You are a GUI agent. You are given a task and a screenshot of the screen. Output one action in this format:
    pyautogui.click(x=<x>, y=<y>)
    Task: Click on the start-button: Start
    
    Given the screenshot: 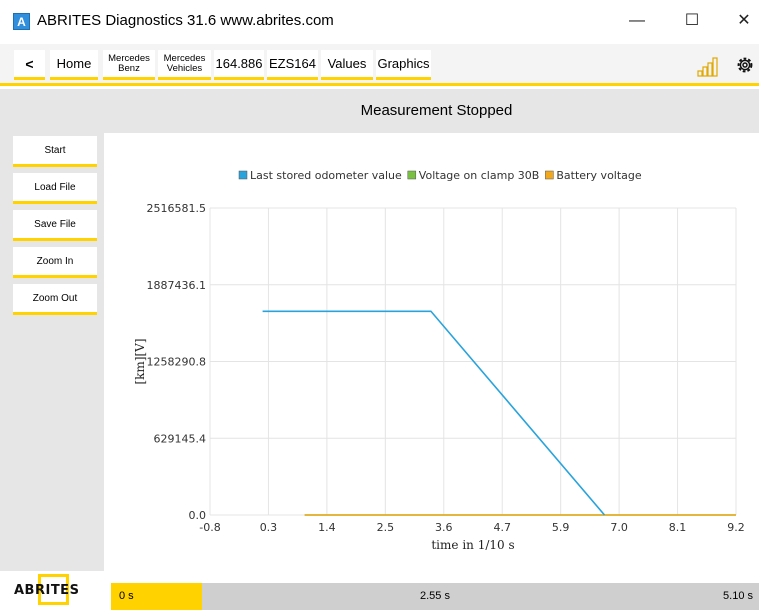 What is the action you would take?
    pyautogui.click(x=55, y=151)
    